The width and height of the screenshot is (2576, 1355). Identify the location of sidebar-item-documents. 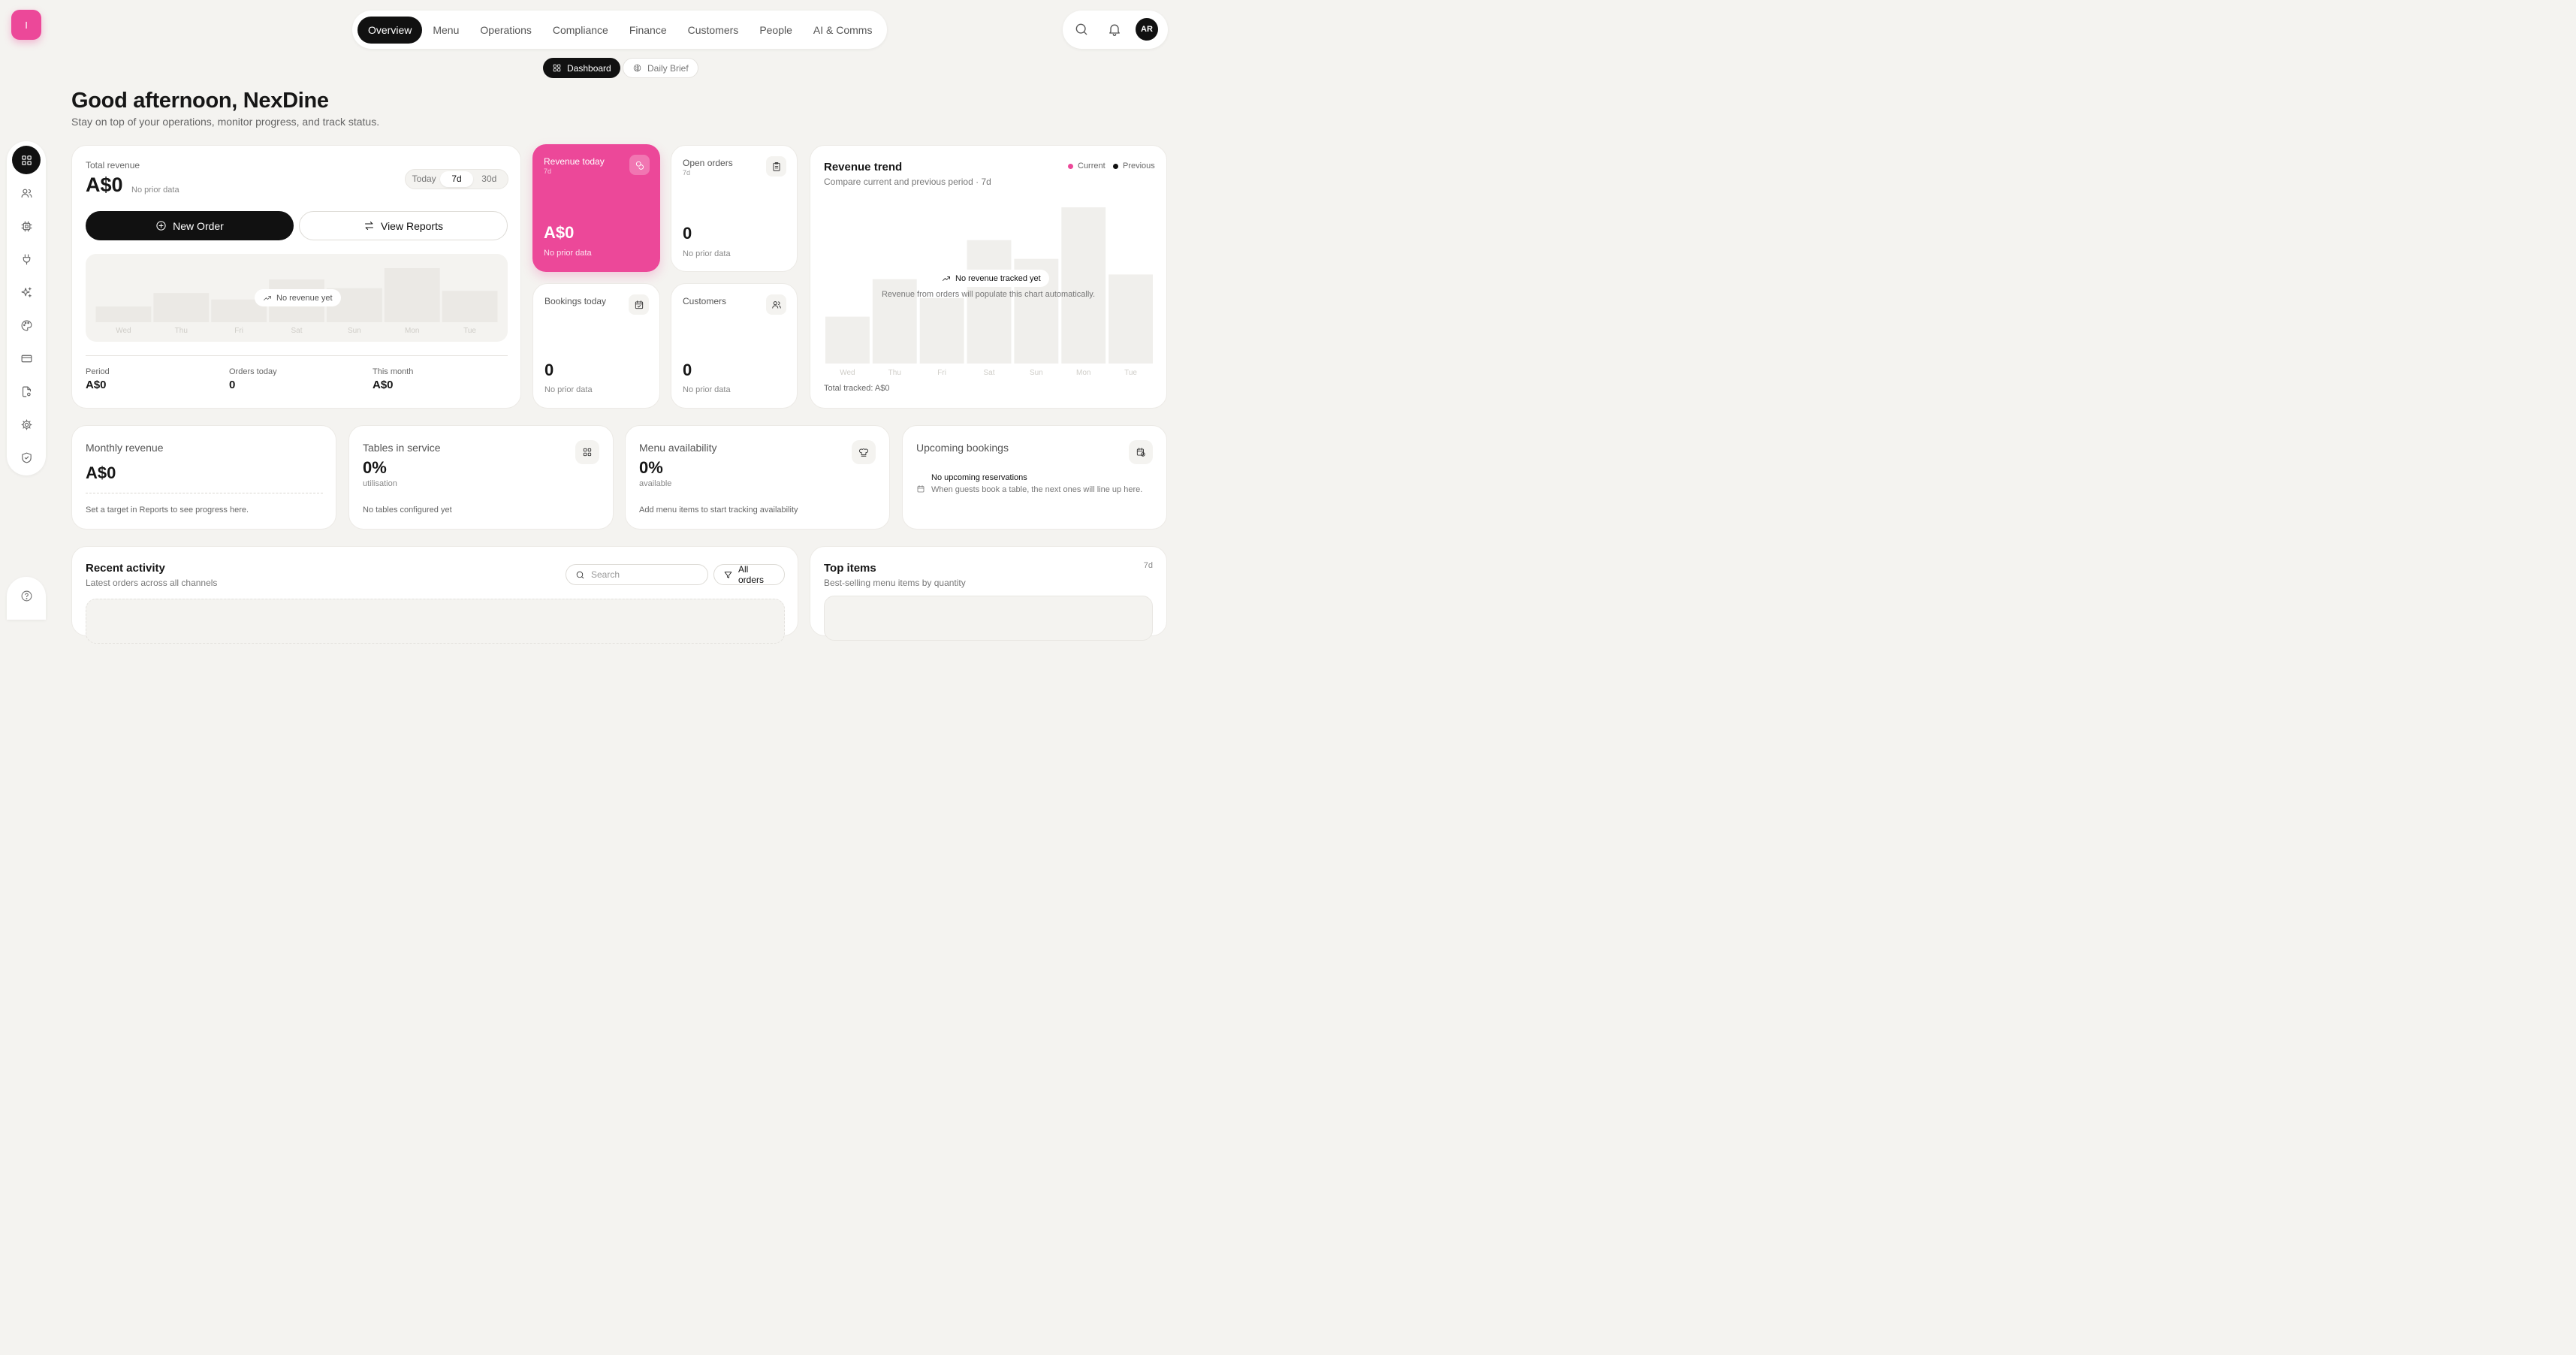
(26, 391).